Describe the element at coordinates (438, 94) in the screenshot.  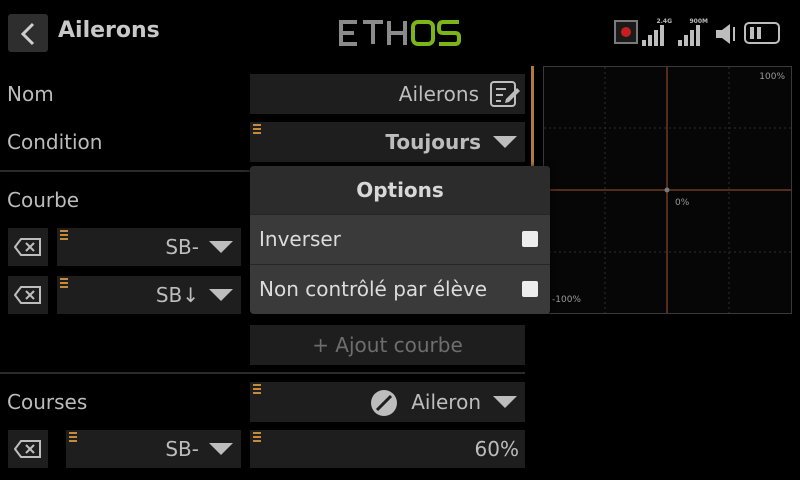
I see `name-value: Ailerons` at that location.